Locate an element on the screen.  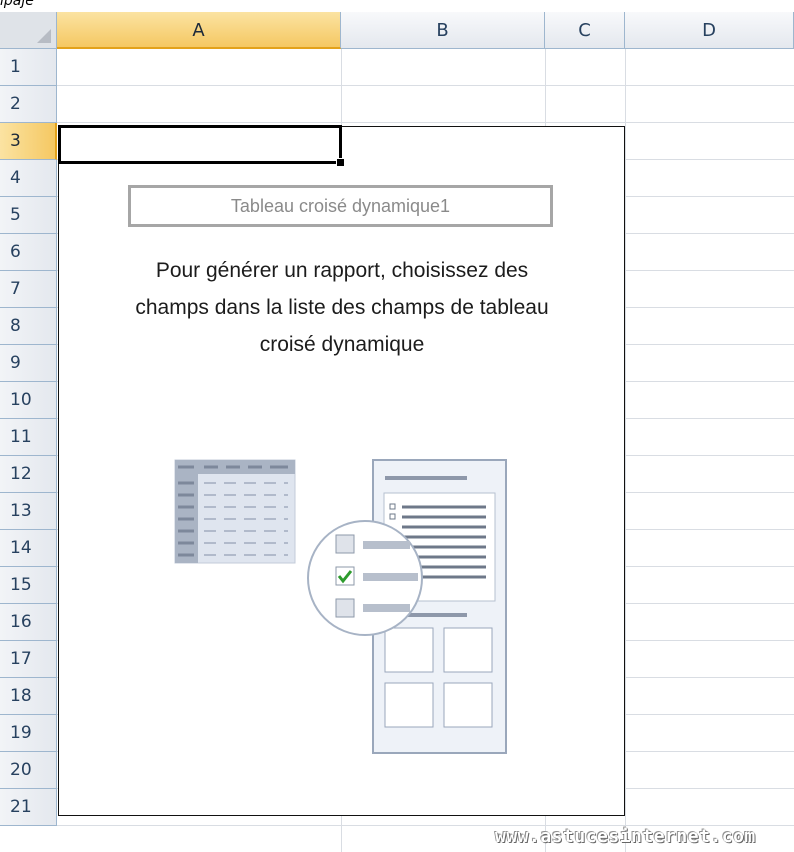
row-header-9: 9 is located at coordinates (28, 363).